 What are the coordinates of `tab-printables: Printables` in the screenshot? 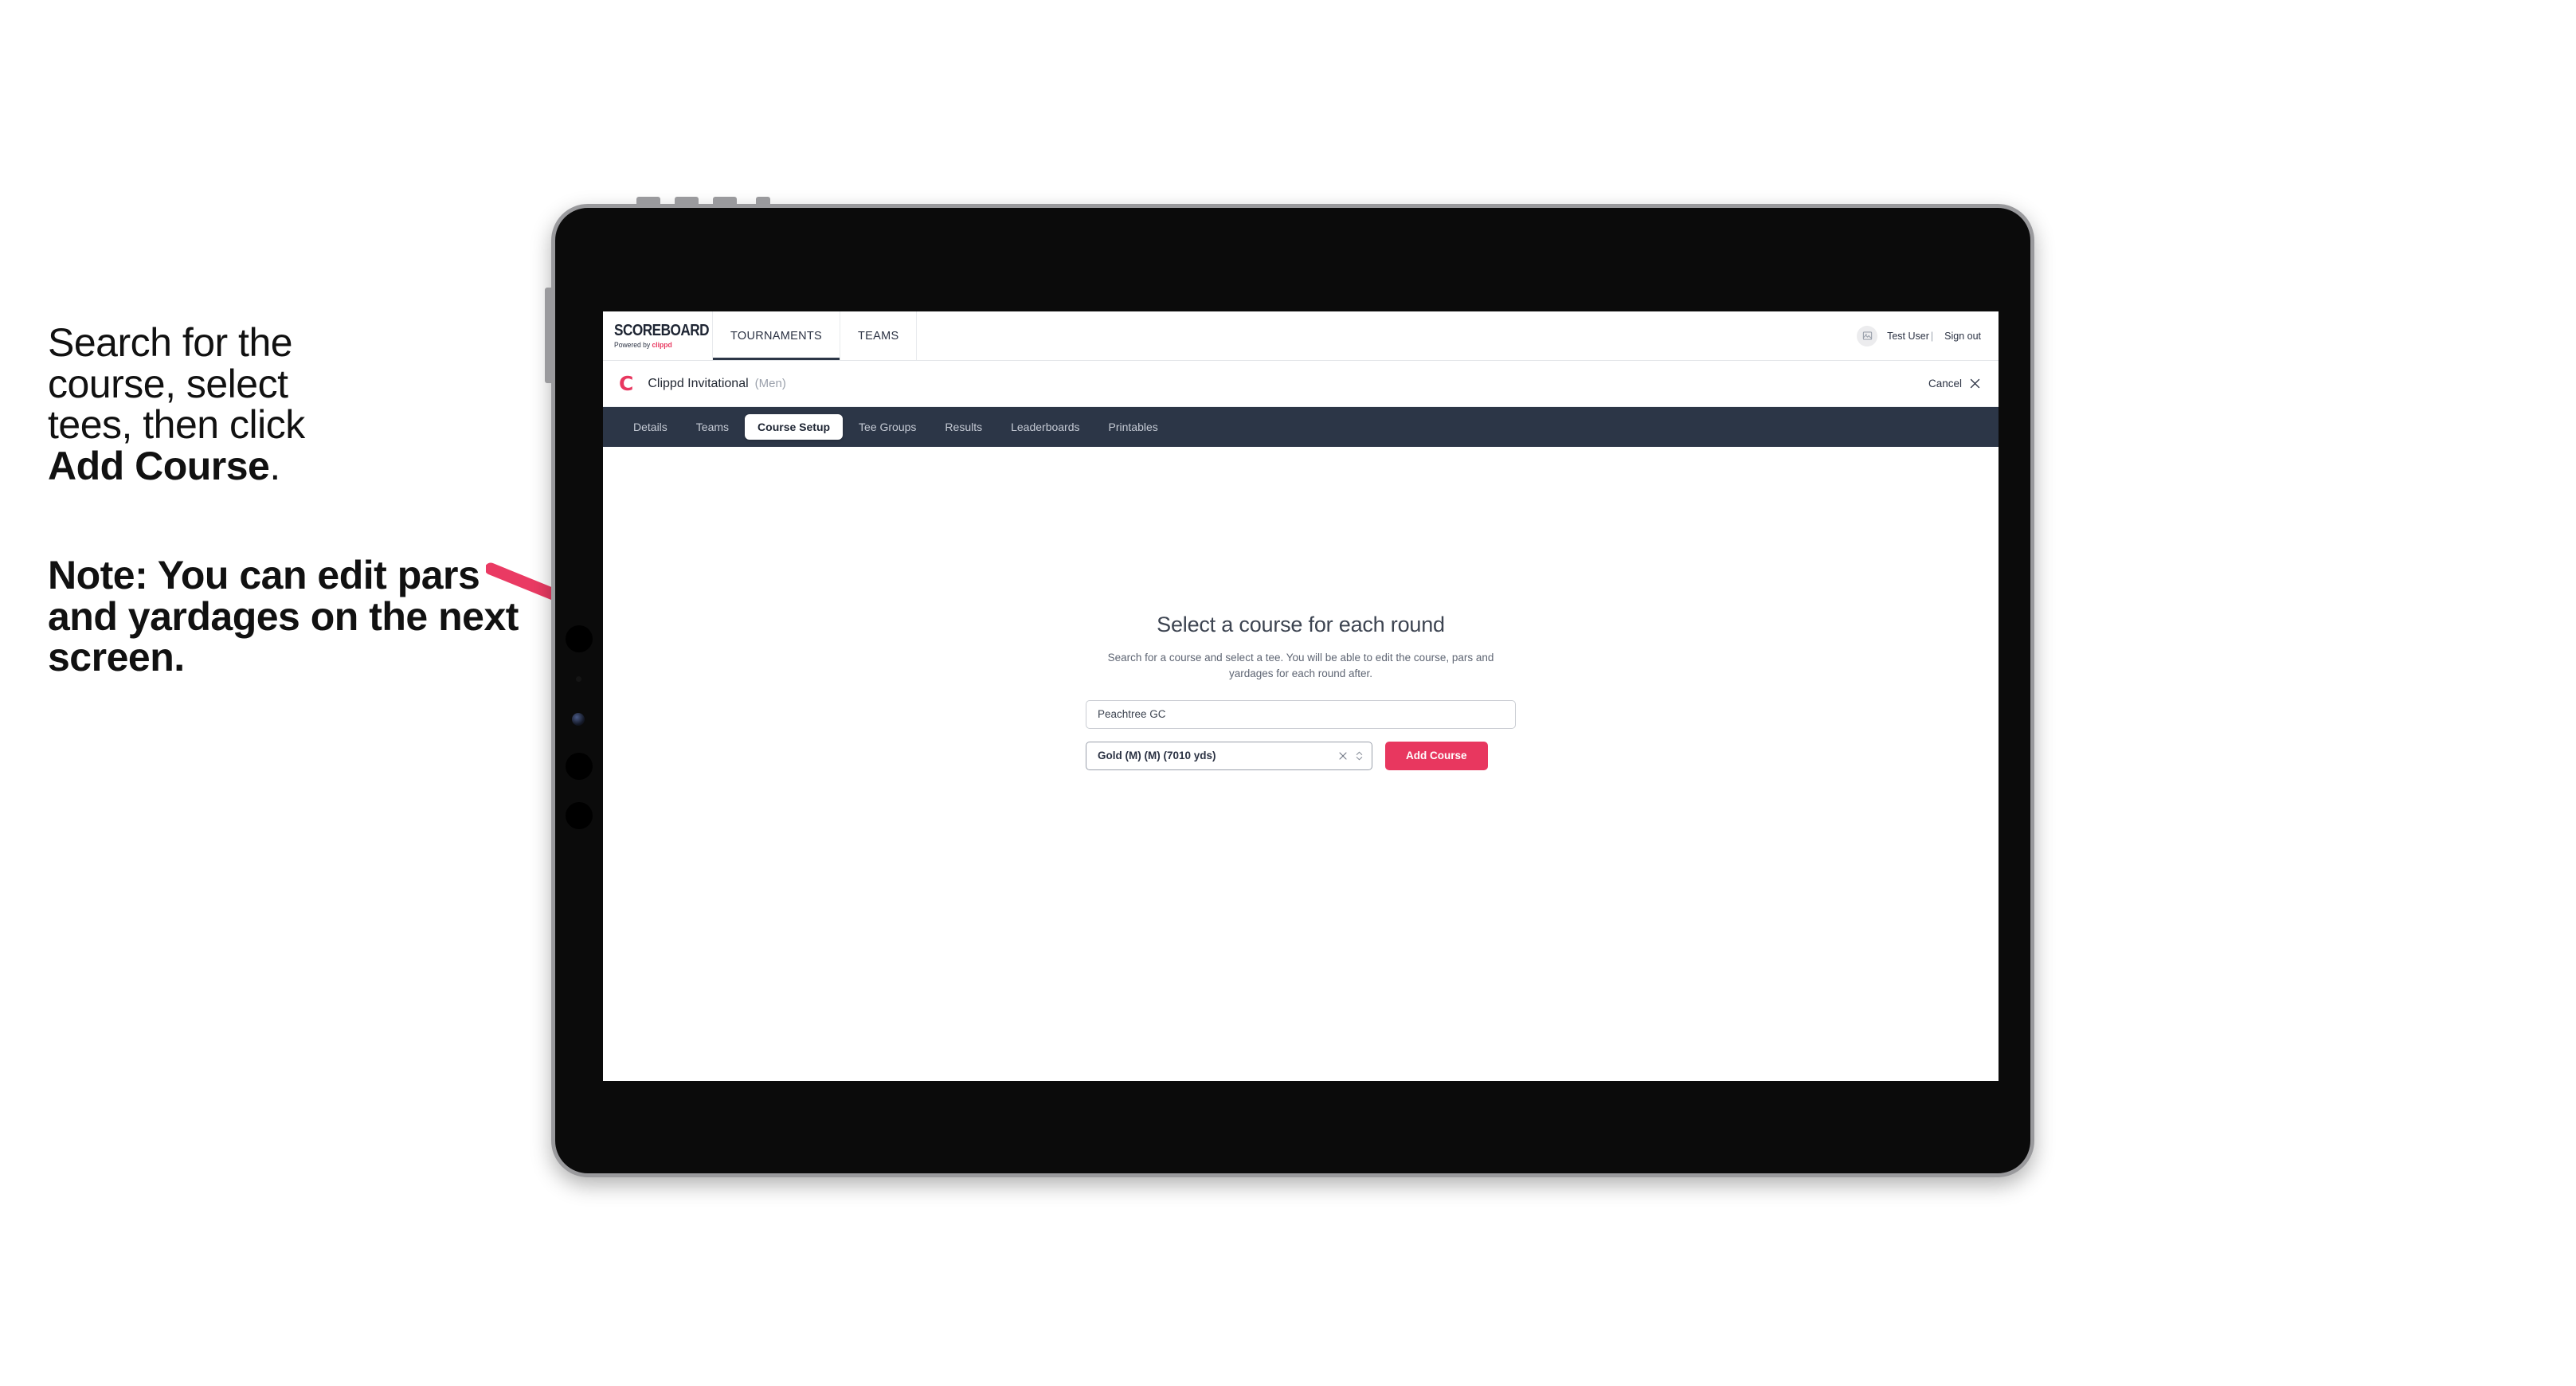 It's located at (1133, 427).